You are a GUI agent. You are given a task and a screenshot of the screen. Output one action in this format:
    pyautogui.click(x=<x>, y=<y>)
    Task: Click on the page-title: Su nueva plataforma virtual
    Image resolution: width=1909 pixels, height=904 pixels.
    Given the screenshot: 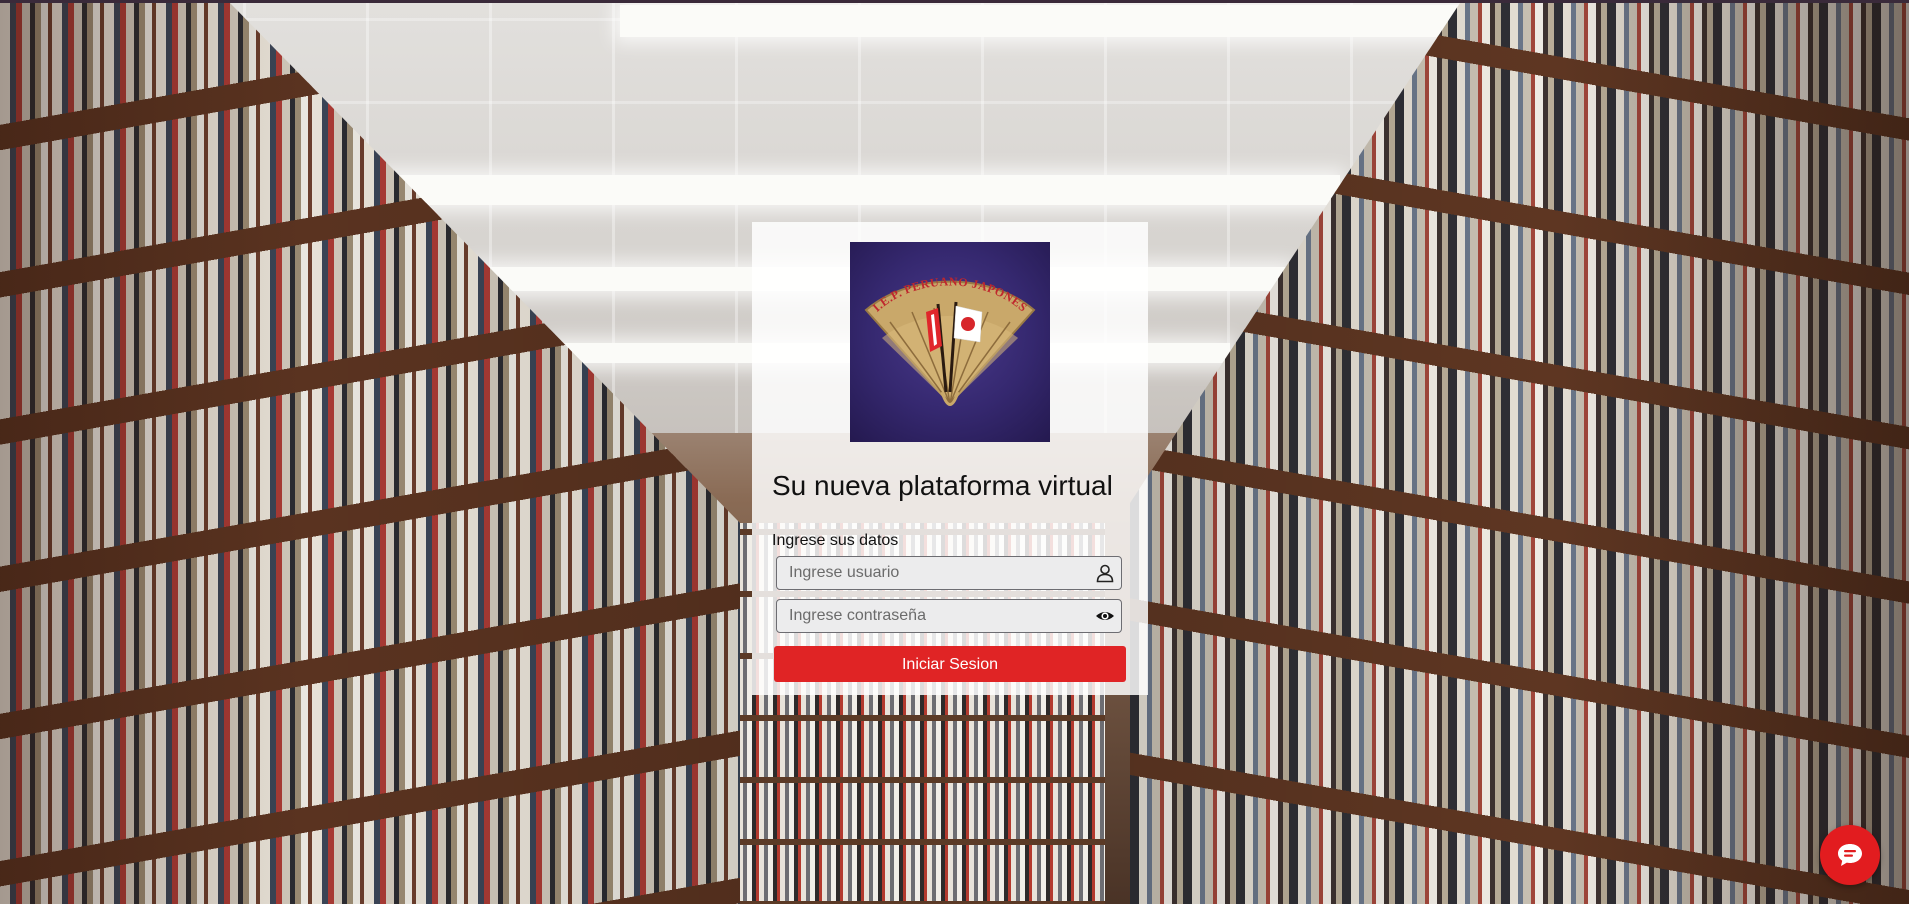 What is the action you would take?
    pyautogui.click(x=942, y=485)
    